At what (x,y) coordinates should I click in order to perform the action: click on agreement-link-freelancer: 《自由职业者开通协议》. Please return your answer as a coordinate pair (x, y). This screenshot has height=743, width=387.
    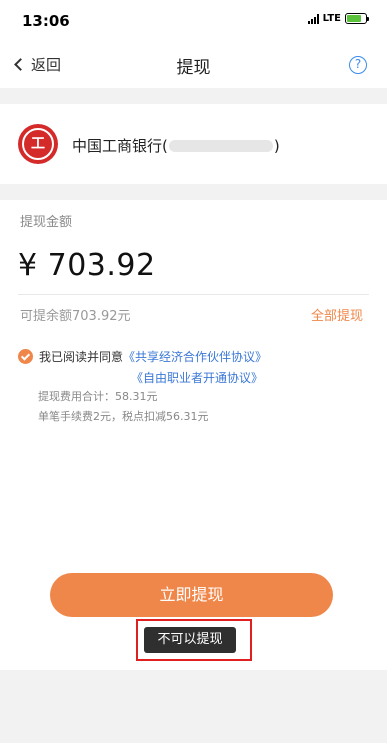
    Looking at the image, I should click on (197, 377).